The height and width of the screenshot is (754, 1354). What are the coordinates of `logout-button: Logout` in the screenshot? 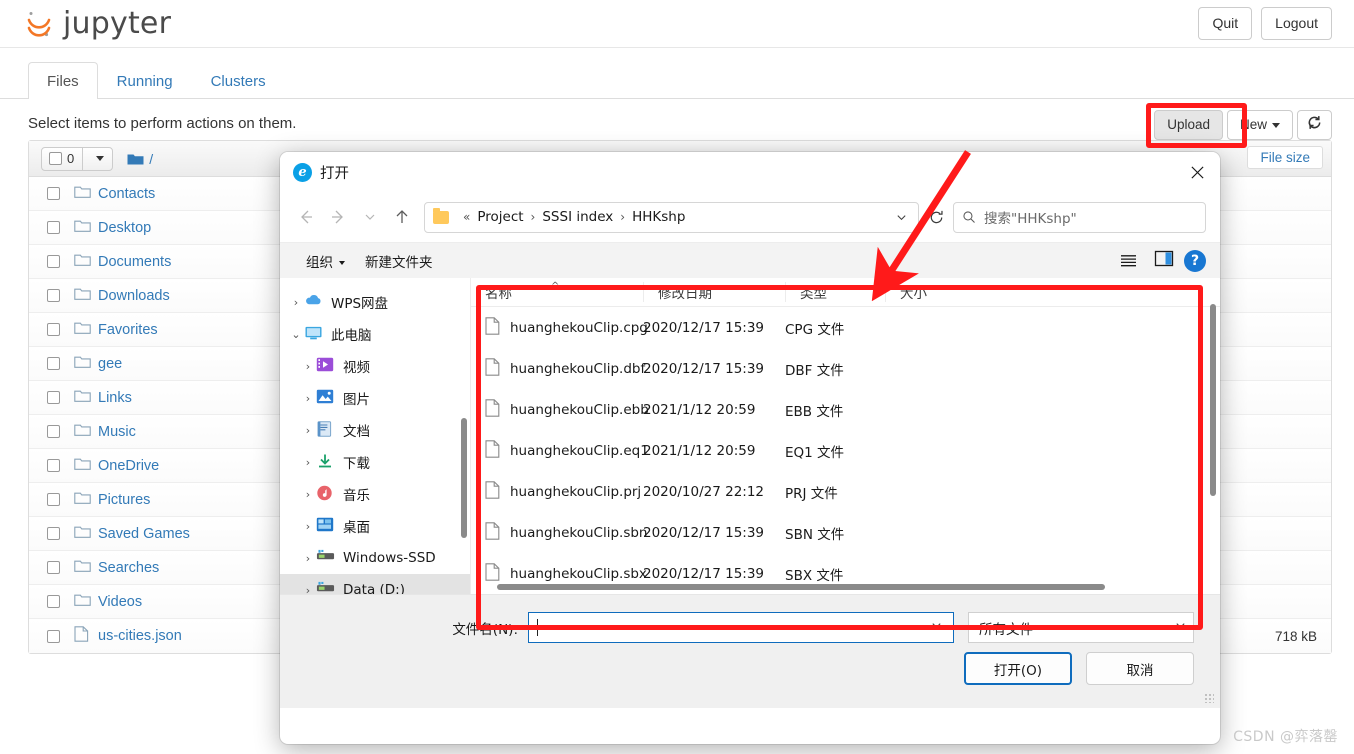 It's located at (1296, 23).